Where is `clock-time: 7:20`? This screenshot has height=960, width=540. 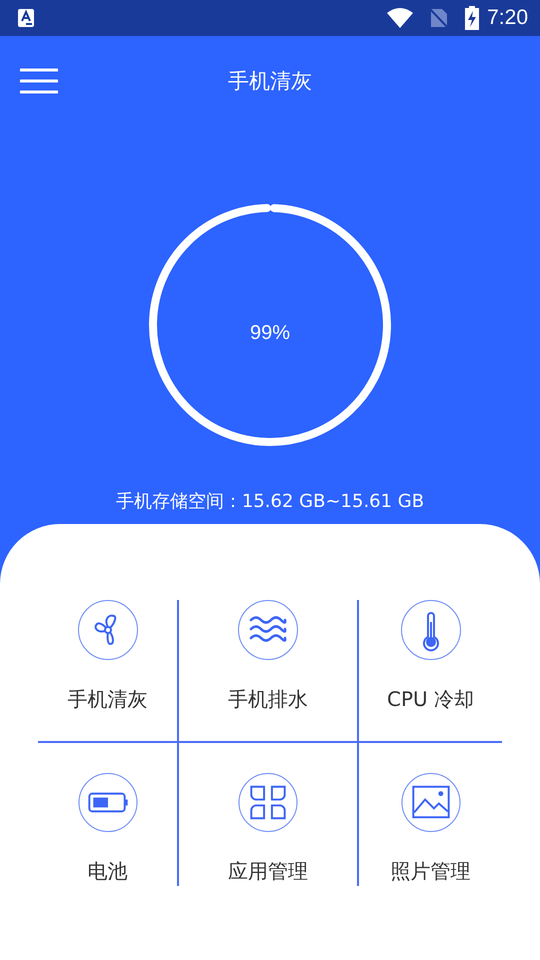 clock-time: 7:20 is located at coordinates (507, 18).